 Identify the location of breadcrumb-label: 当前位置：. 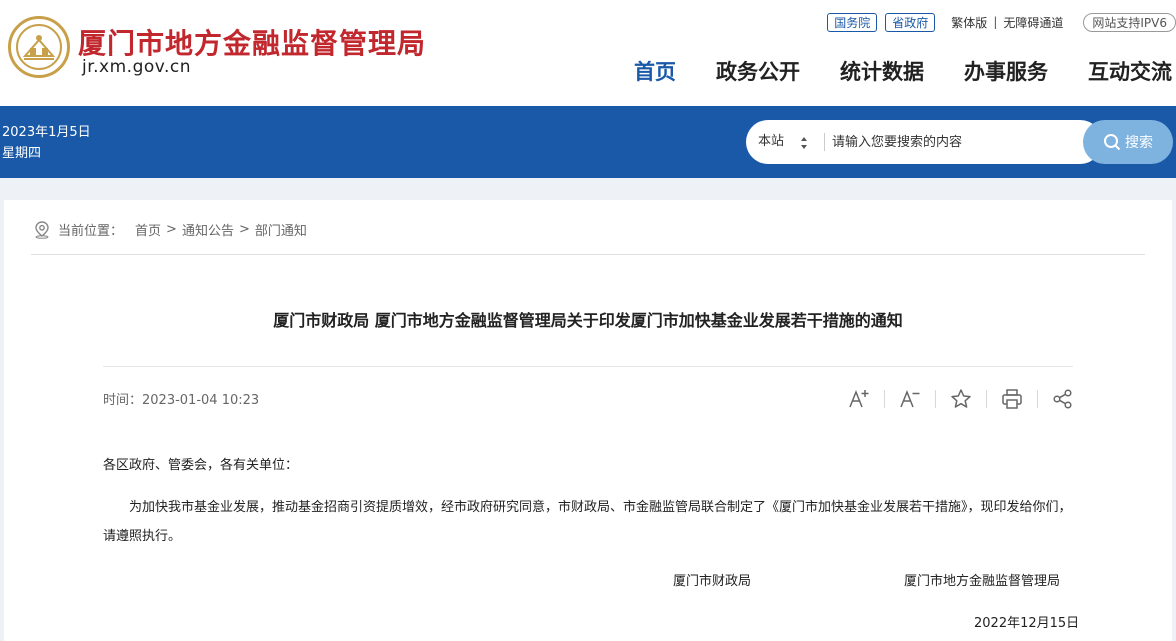
(91, 231).